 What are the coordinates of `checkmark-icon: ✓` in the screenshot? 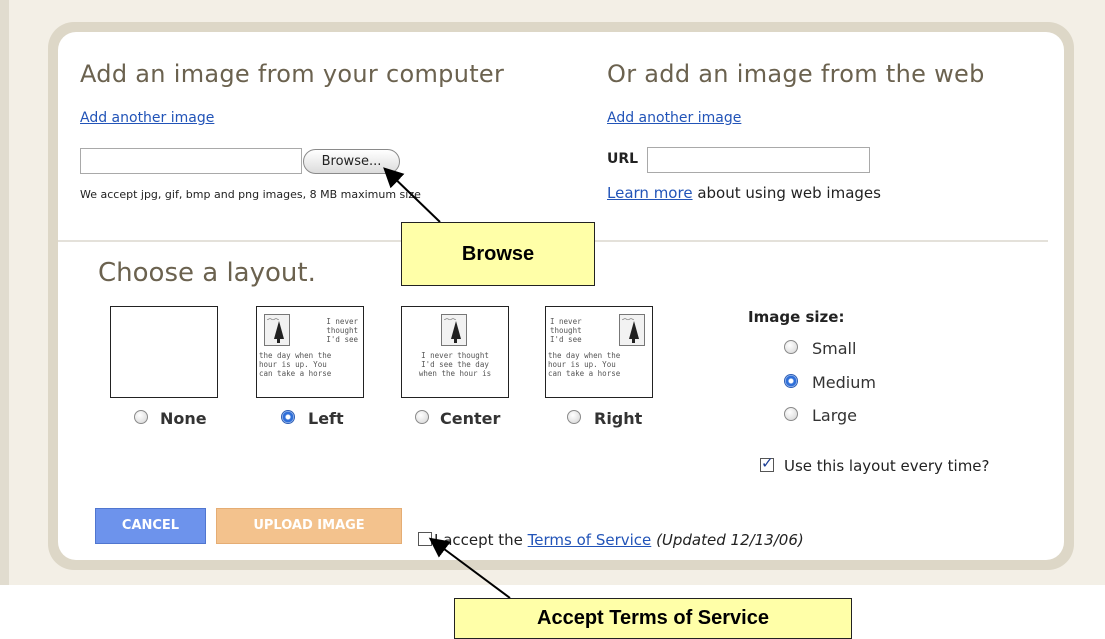 It's located at (767, 463).